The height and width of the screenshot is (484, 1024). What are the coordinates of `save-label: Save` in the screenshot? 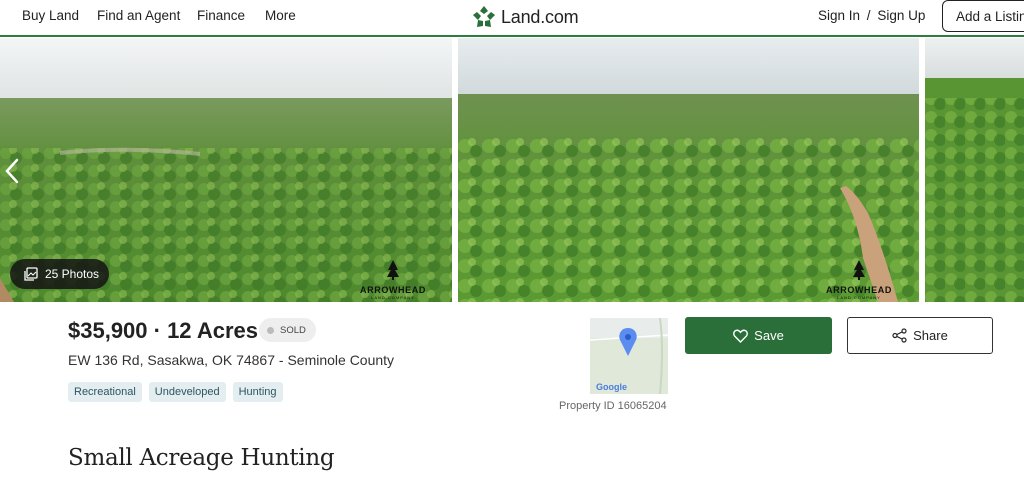 It's located at (769, 335).